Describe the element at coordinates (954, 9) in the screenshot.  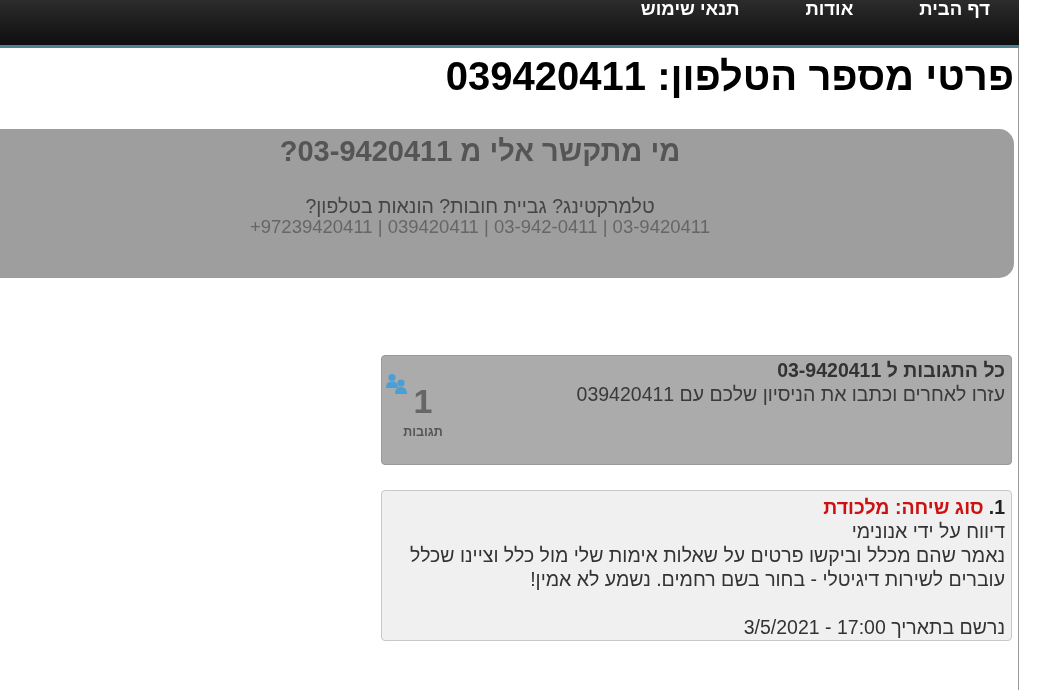
I see `nav-link: דף הבית` at that location.